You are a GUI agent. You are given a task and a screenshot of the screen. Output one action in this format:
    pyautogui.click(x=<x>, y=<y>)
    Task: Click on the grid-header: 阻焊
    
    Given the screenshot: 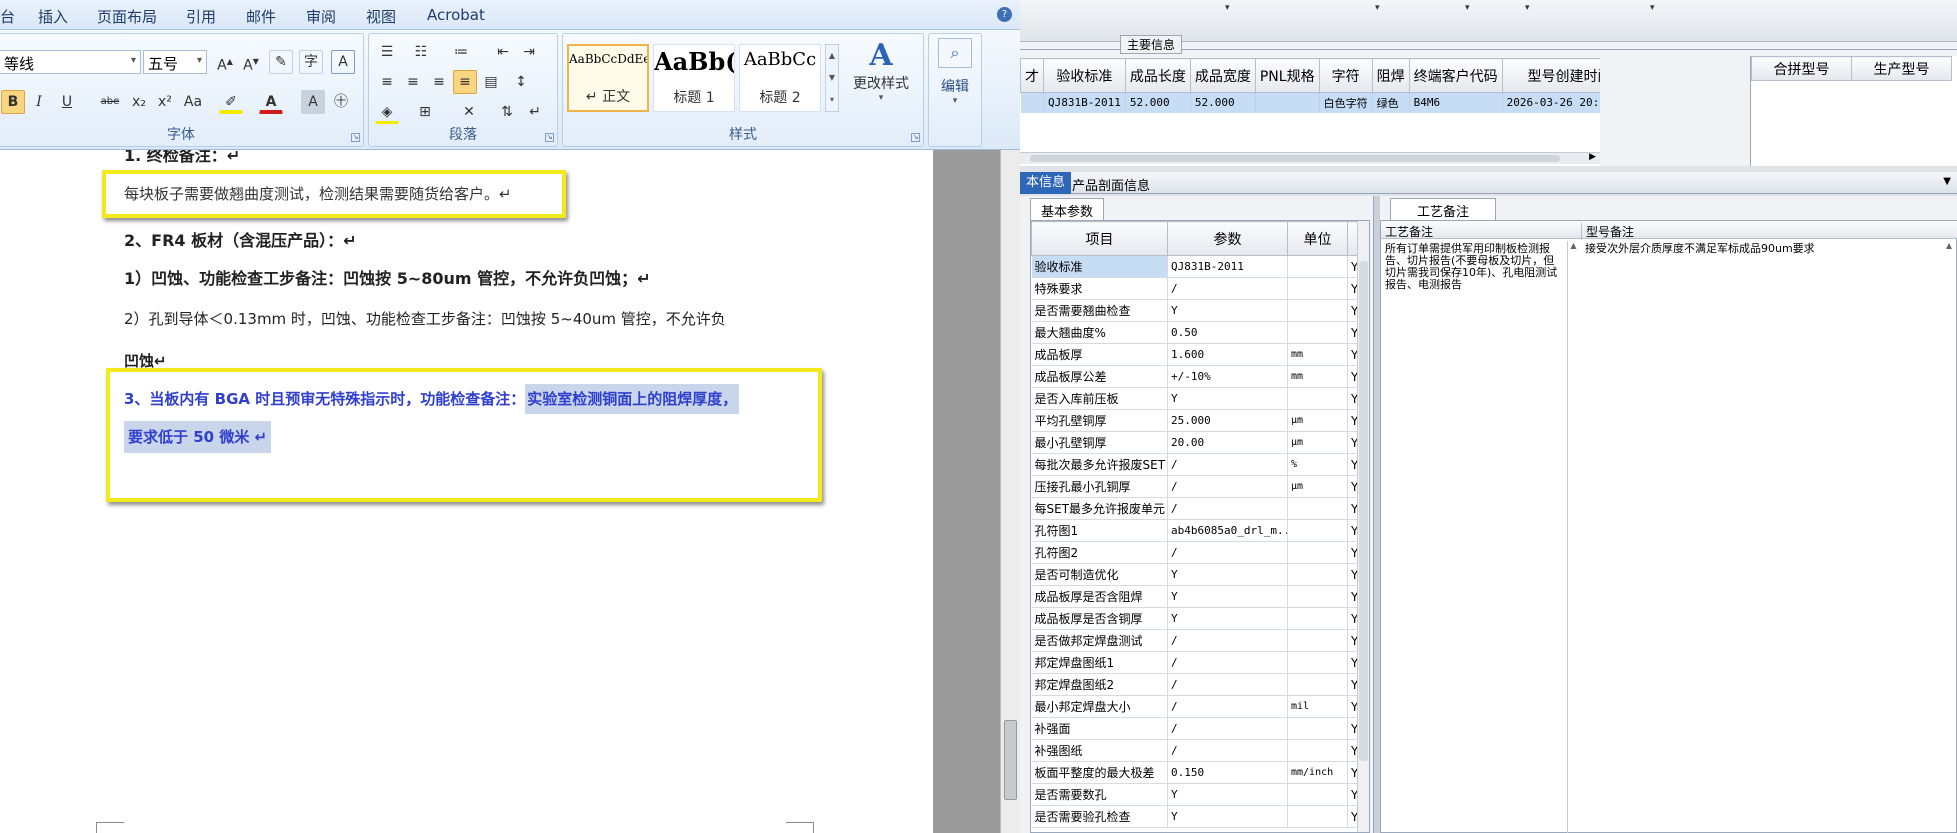 What is the action you would take?
    pyautogui.click(x=1390, y=75)
    